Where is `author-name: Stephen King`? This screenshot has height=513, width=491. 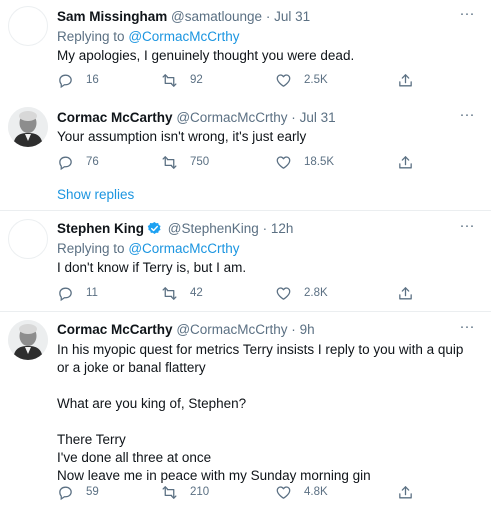 author-name: Stephen King is located at coordinates (100, 228).